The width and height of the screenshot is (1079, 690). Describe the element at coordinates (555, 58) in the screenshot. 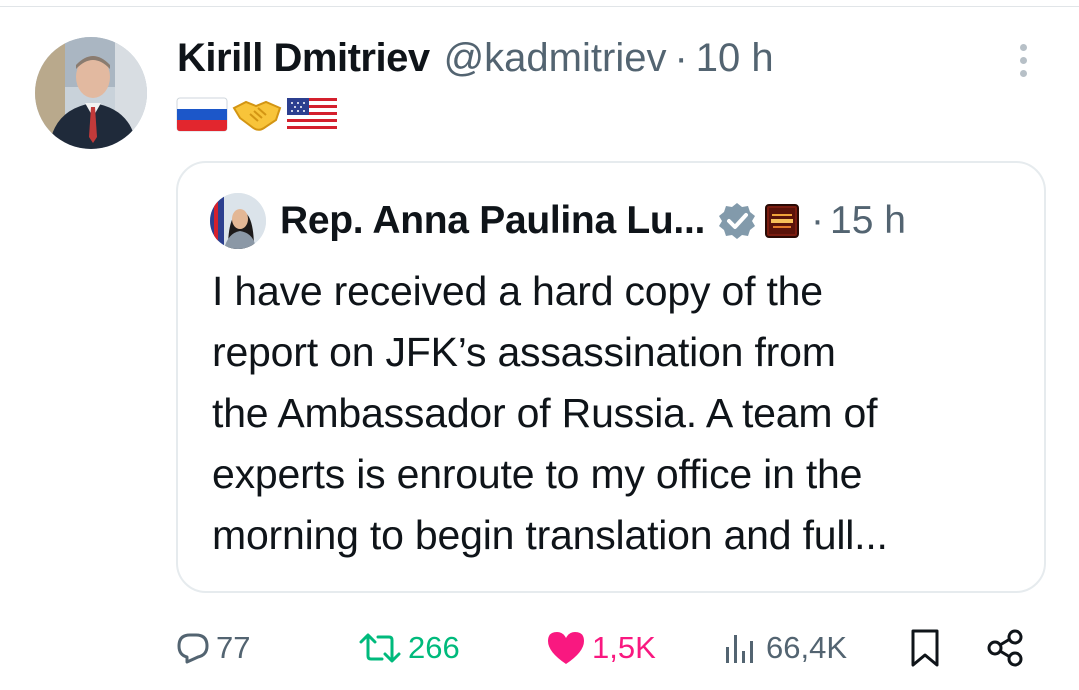

I see `author-handle: @kadmitriev` at that location.